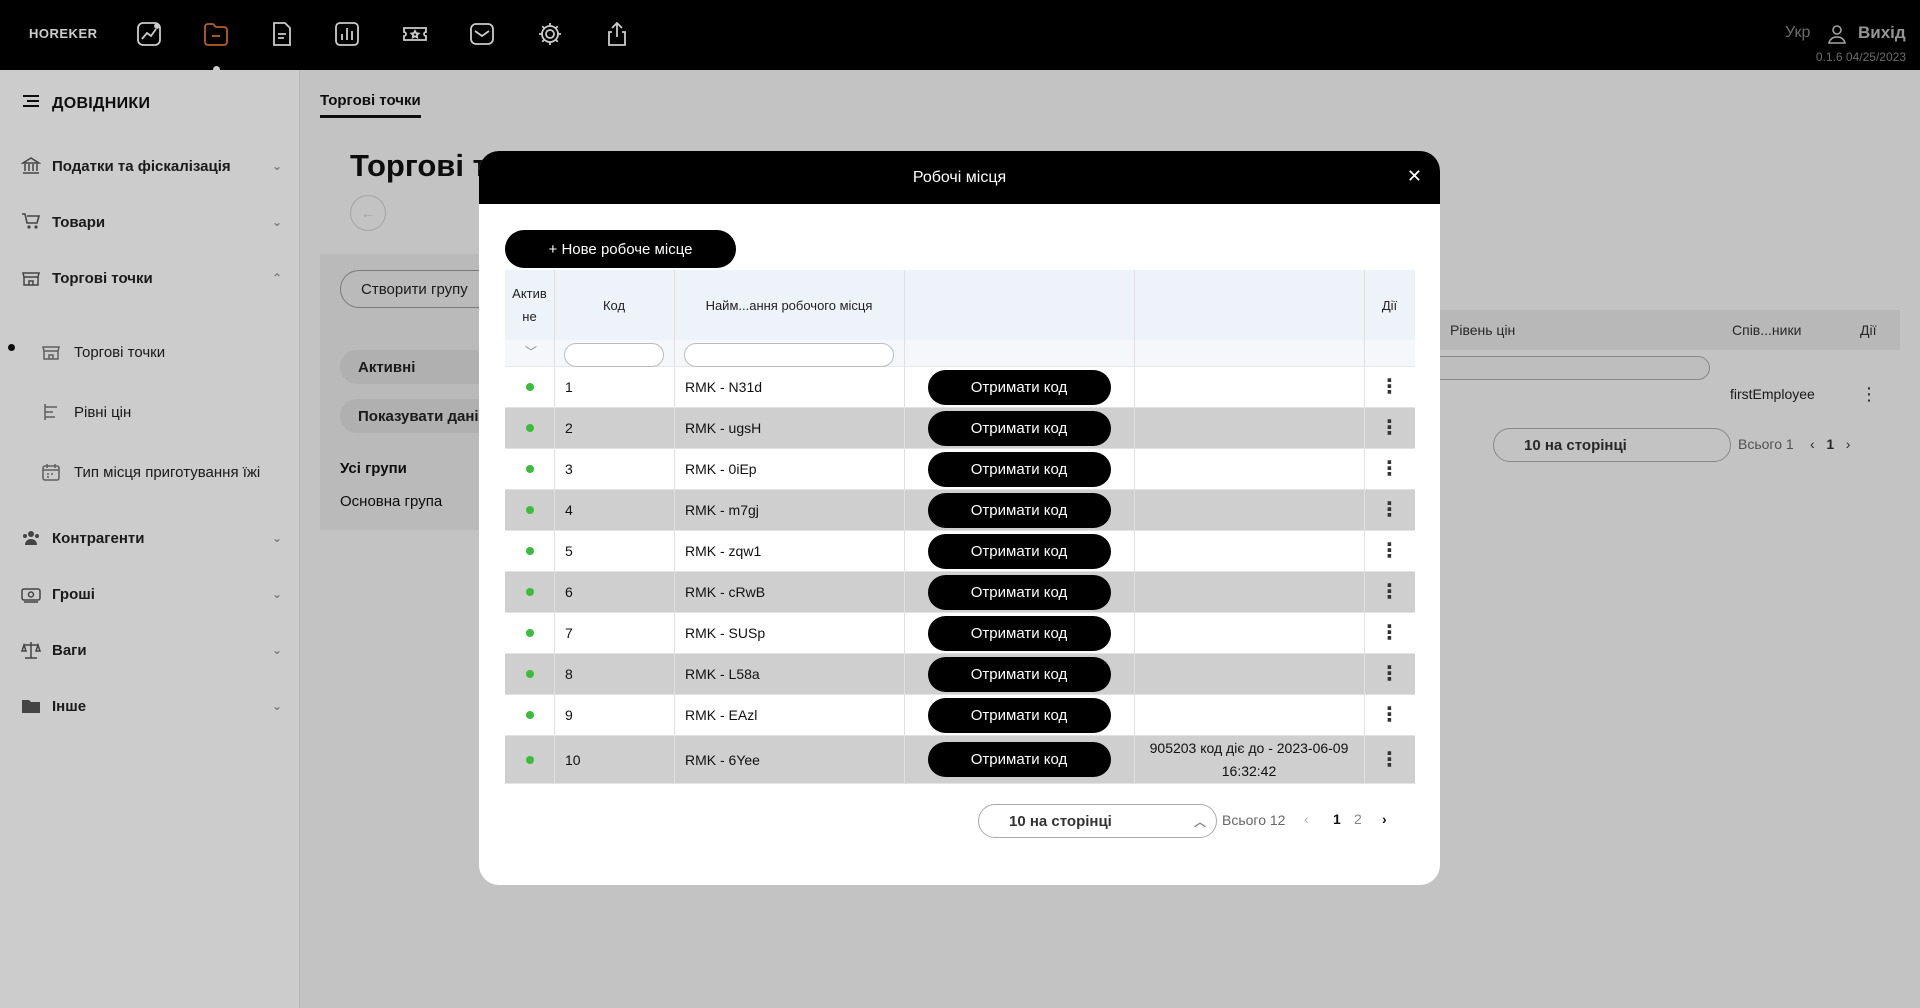 The width and height of the screenshot is (1920, 1008). What do you see at coordinates (1389, 305) in the screenshot?
I see `column-header-actions: Дії` at bounding box center [1389, 305].